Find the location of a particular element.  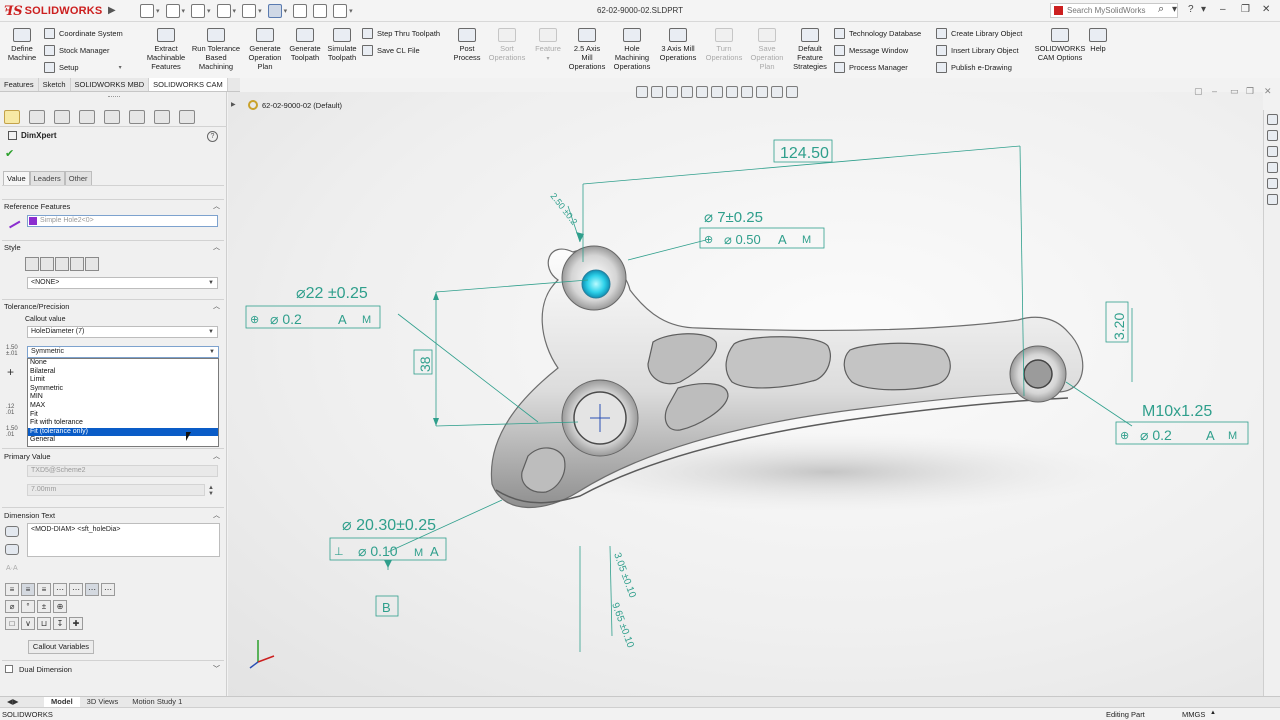

tab-model: Model is located at coordinates (62, 702).